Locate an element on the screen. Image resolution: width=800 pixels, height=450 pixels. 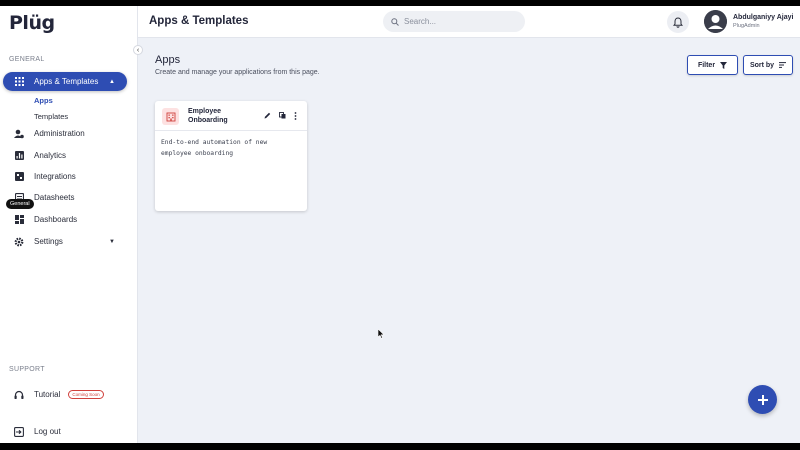
caret-down-icon: ▼ is located at coordinates (112, 241).